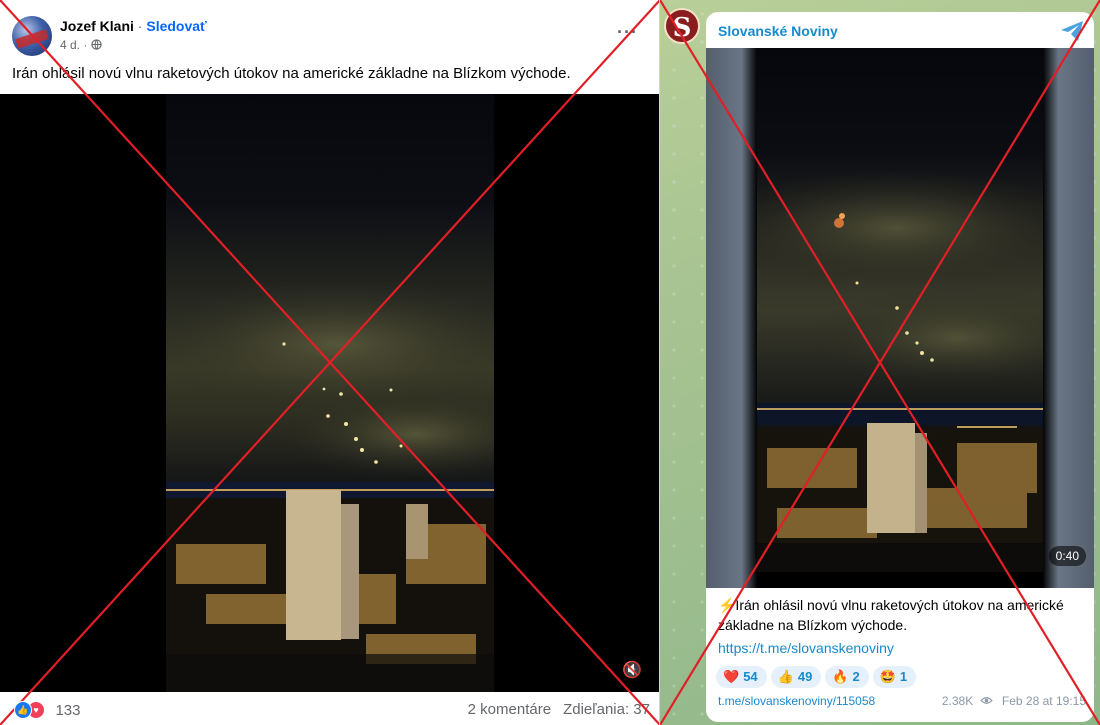  What do you see at coordinates (627, 32) in the screenshot?
I see `more-options-button: ···` at bounding box center [627, 32].